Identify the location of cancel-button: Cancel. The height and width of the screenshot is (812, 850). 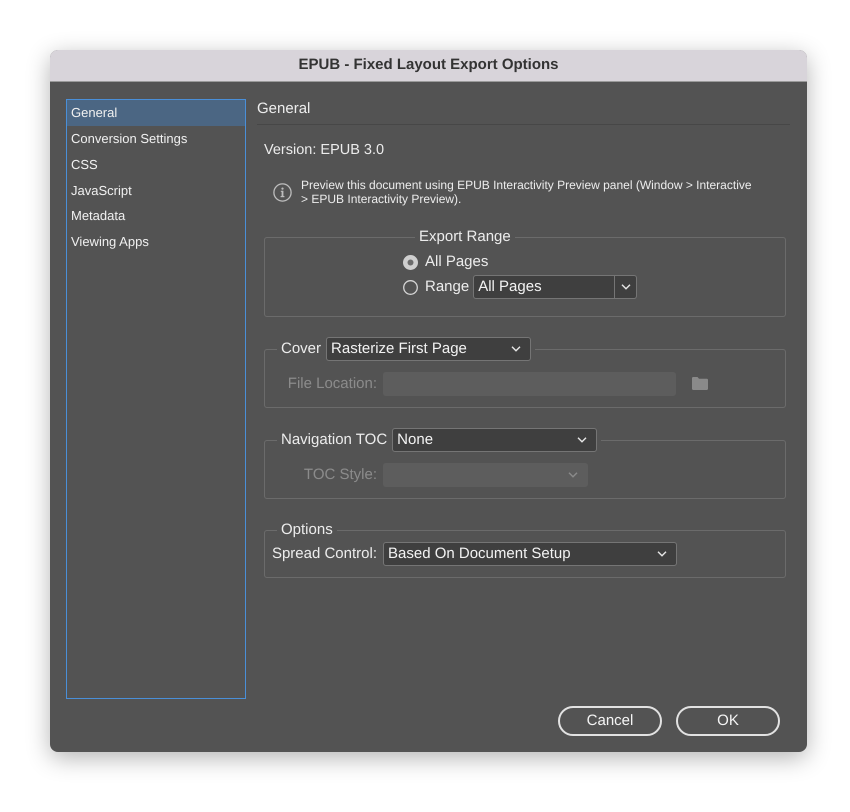
(610, 721).